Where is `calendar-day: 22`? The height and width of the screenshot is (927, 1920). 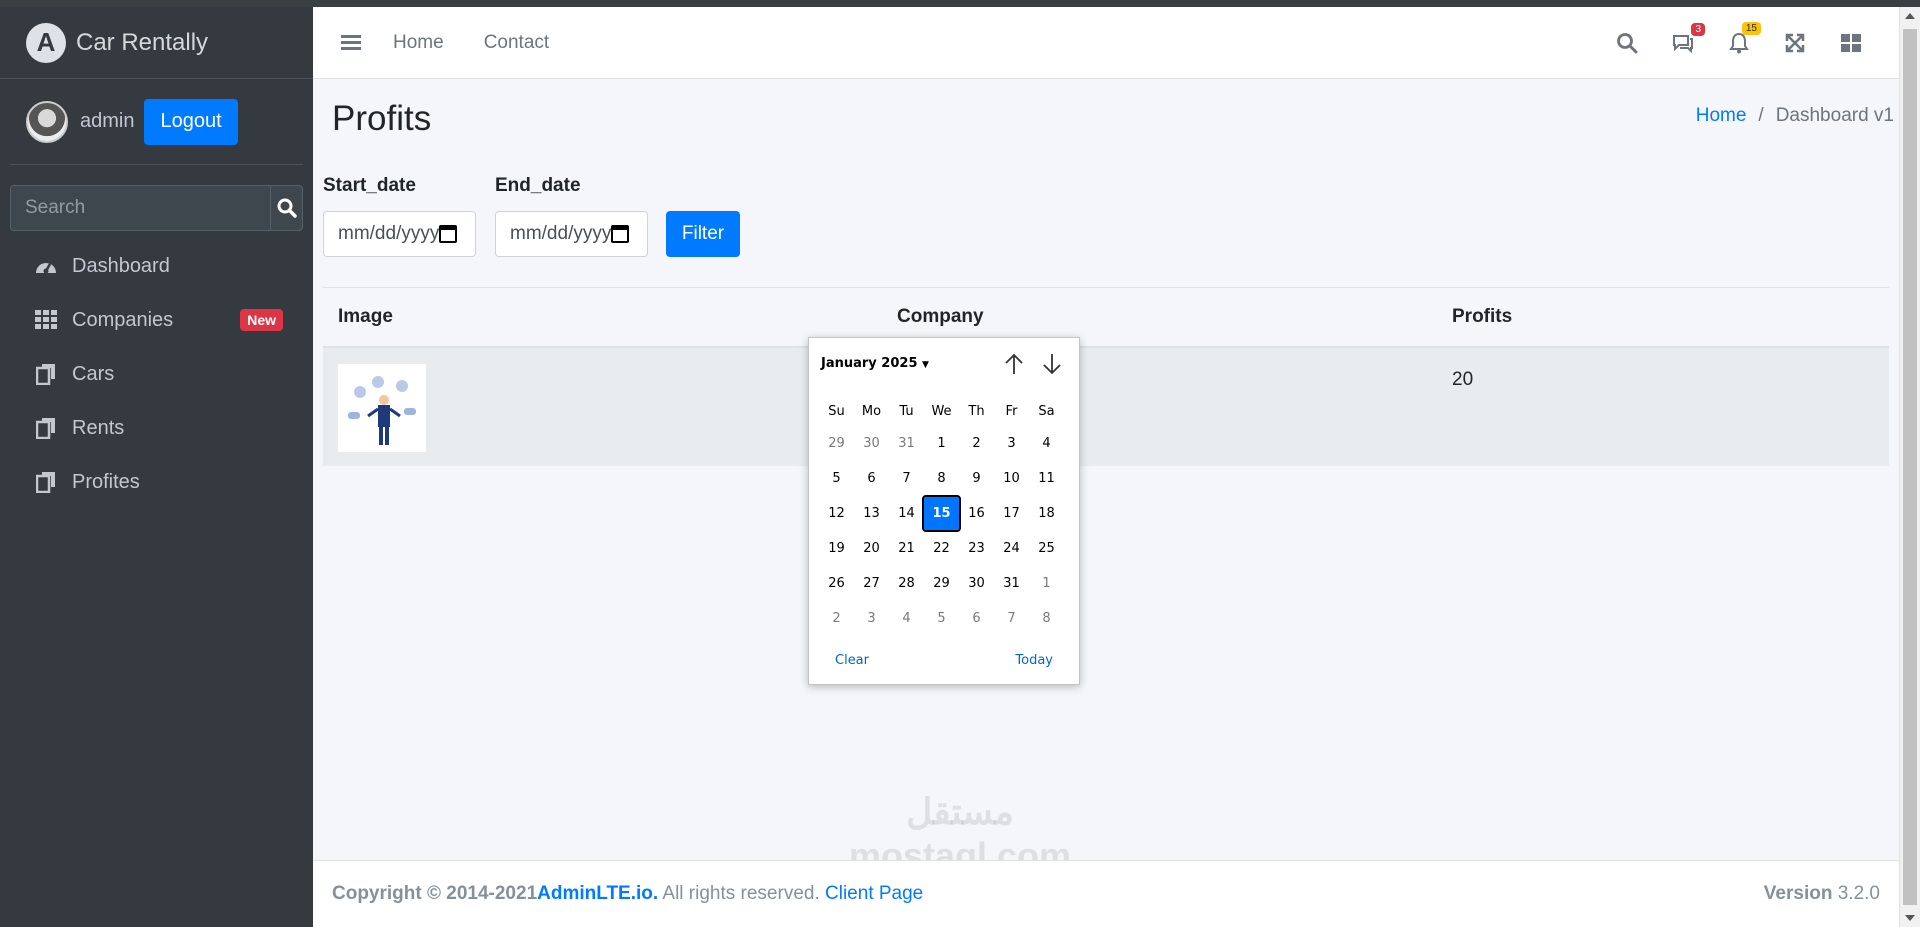 calendar-day: 22 is located at coordinates (941, 548).